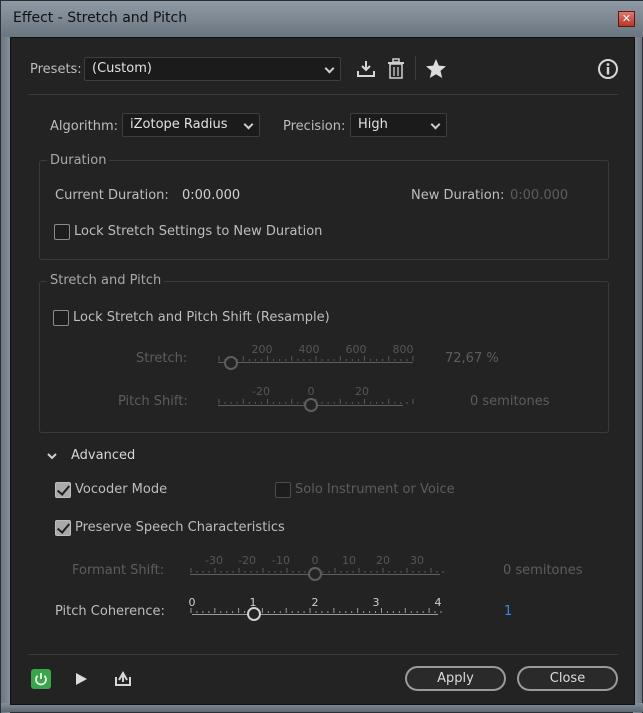 The height and width of the screenshot is (713, 643). I want to click on presets-value: (Custom), so click(122, 68).